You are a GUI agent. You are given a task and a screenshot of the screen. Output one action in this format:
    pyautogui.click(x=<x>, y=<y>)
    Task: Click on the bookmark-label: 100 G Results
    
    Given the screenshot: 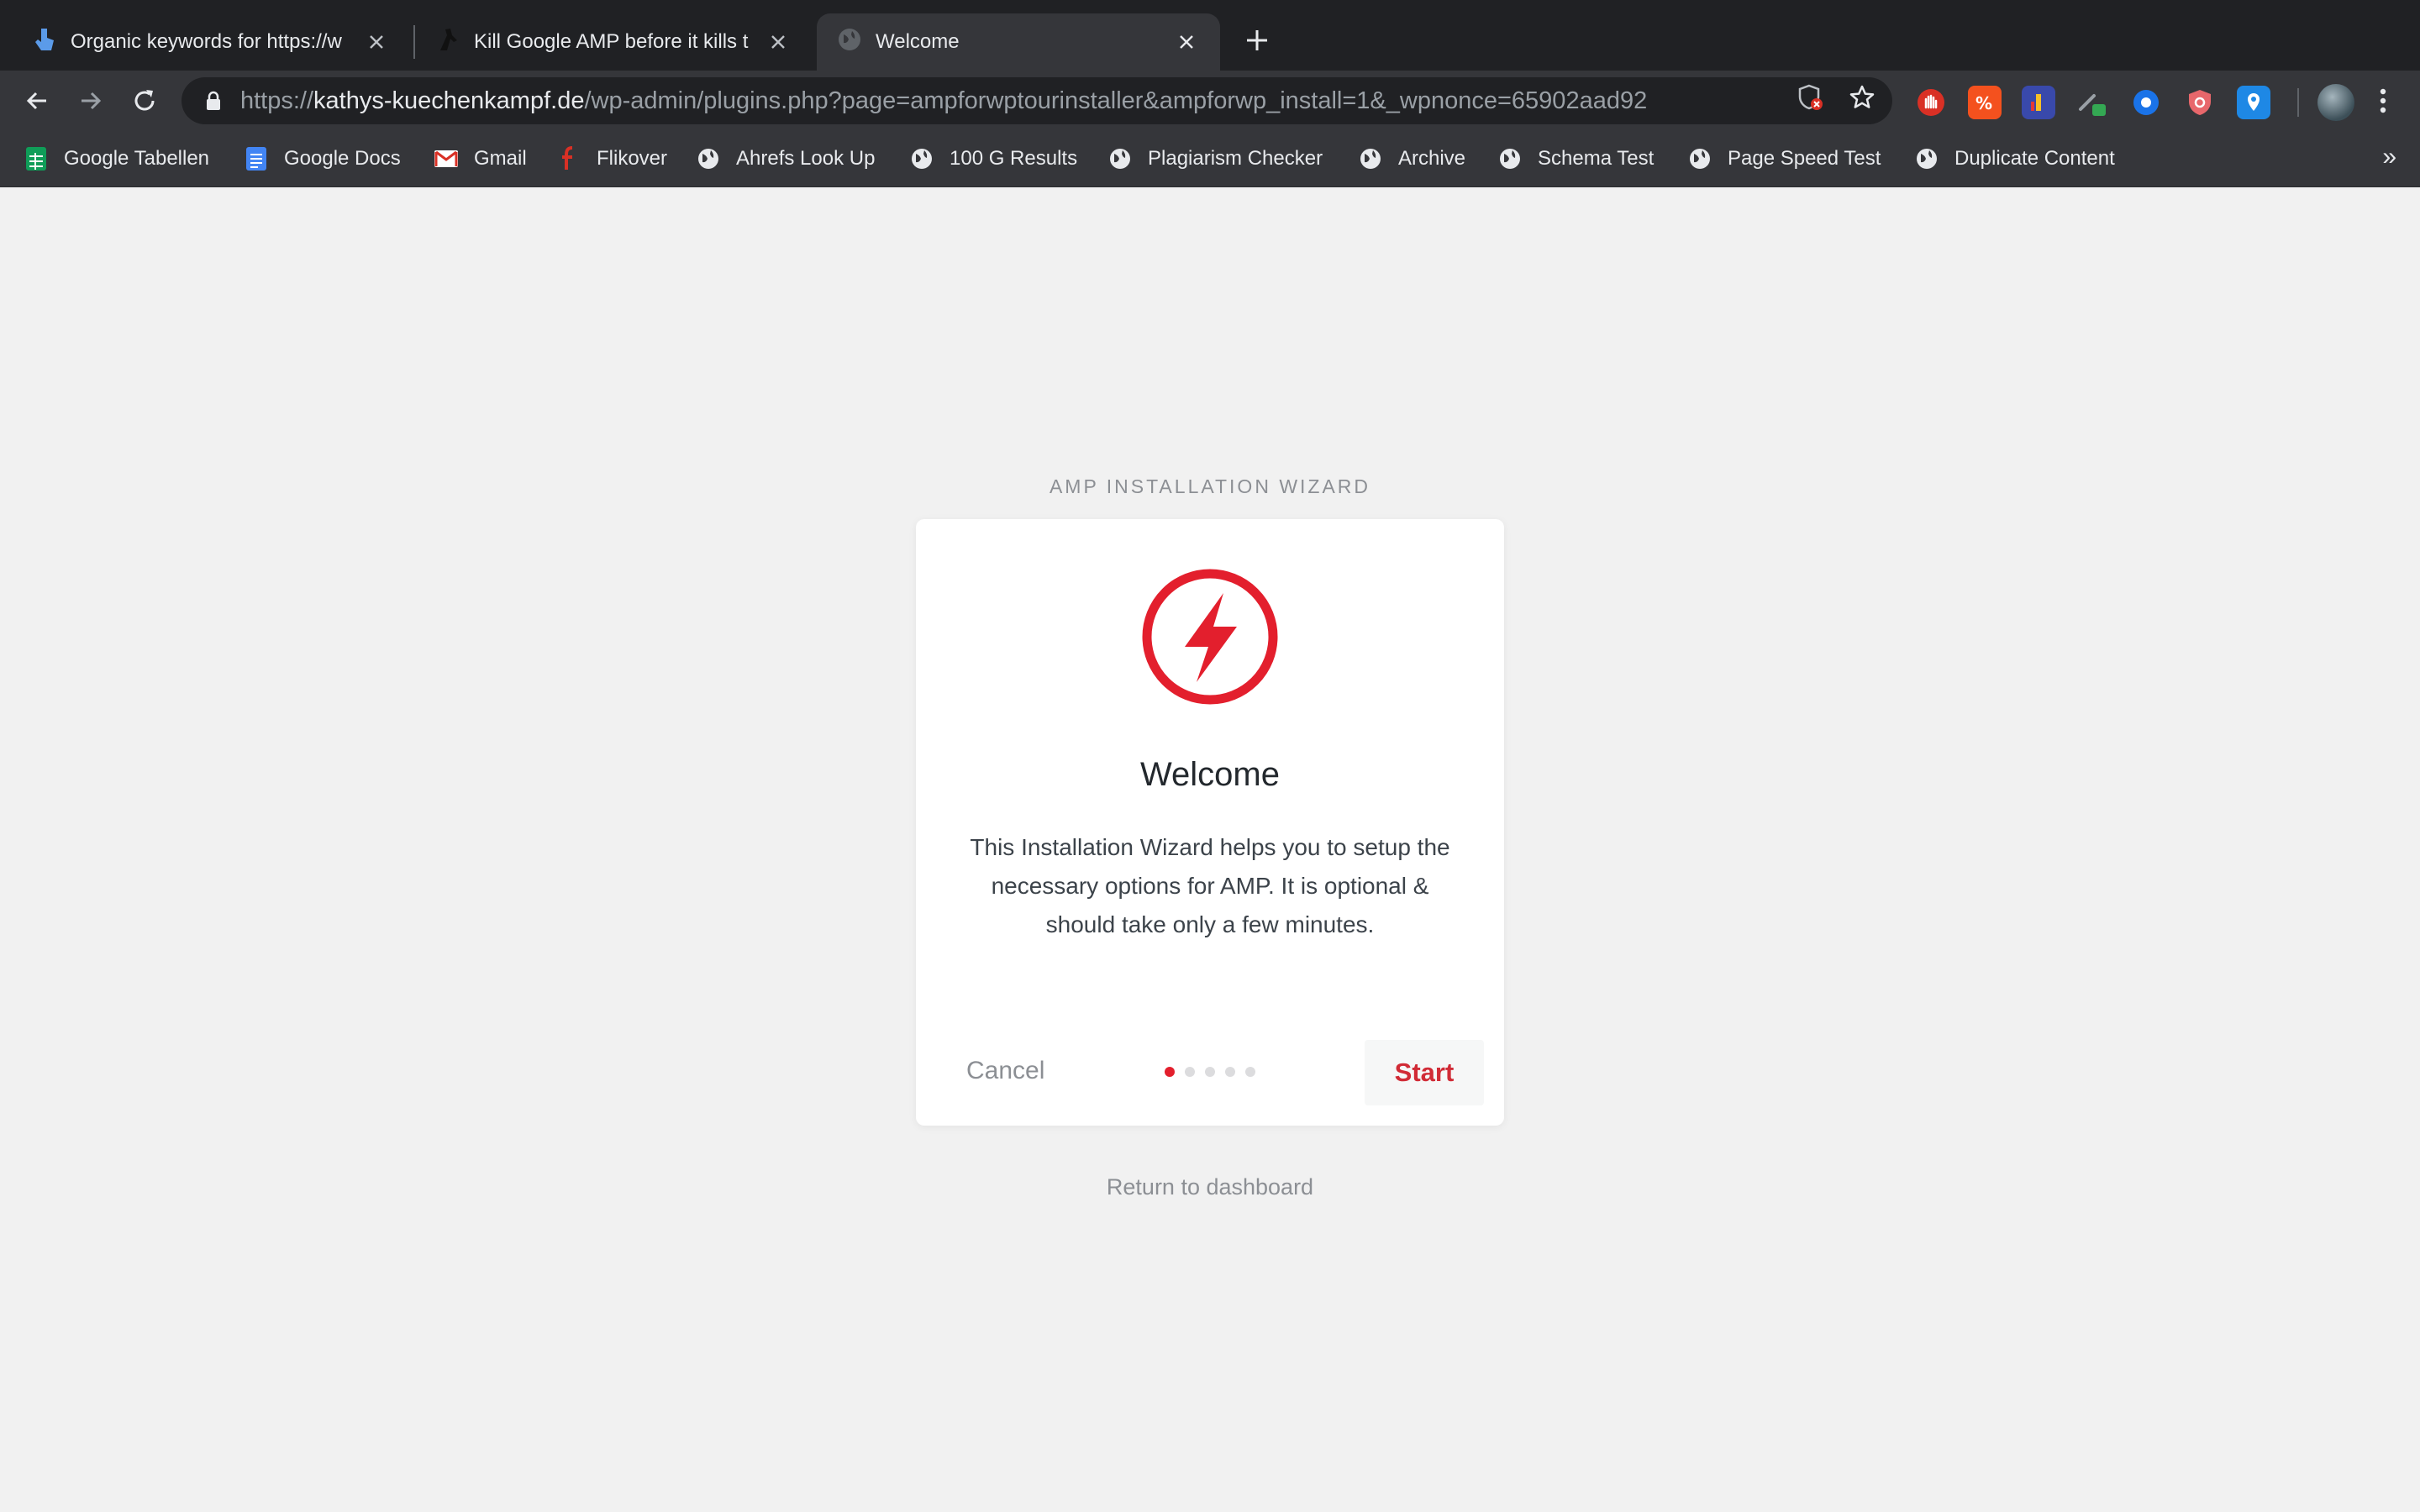 What is the action you would take?
    pyautogui.click(x=1014, y=158)
    